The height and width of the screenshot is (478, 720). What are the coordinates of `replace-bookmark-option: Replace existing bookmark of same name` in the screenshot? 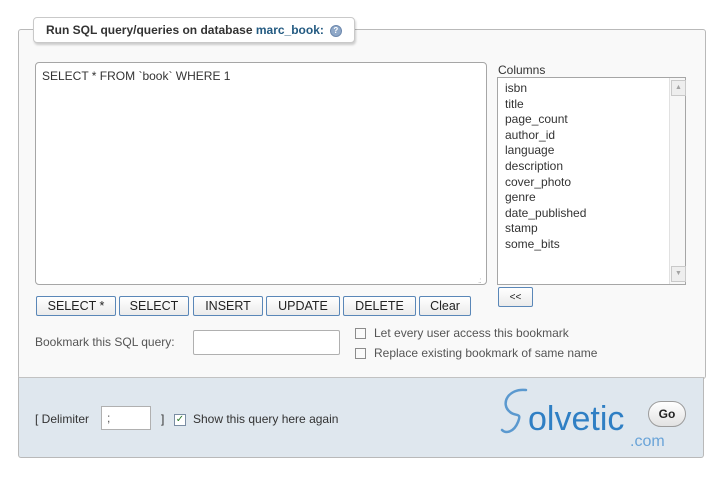 It's located at (476, 353).